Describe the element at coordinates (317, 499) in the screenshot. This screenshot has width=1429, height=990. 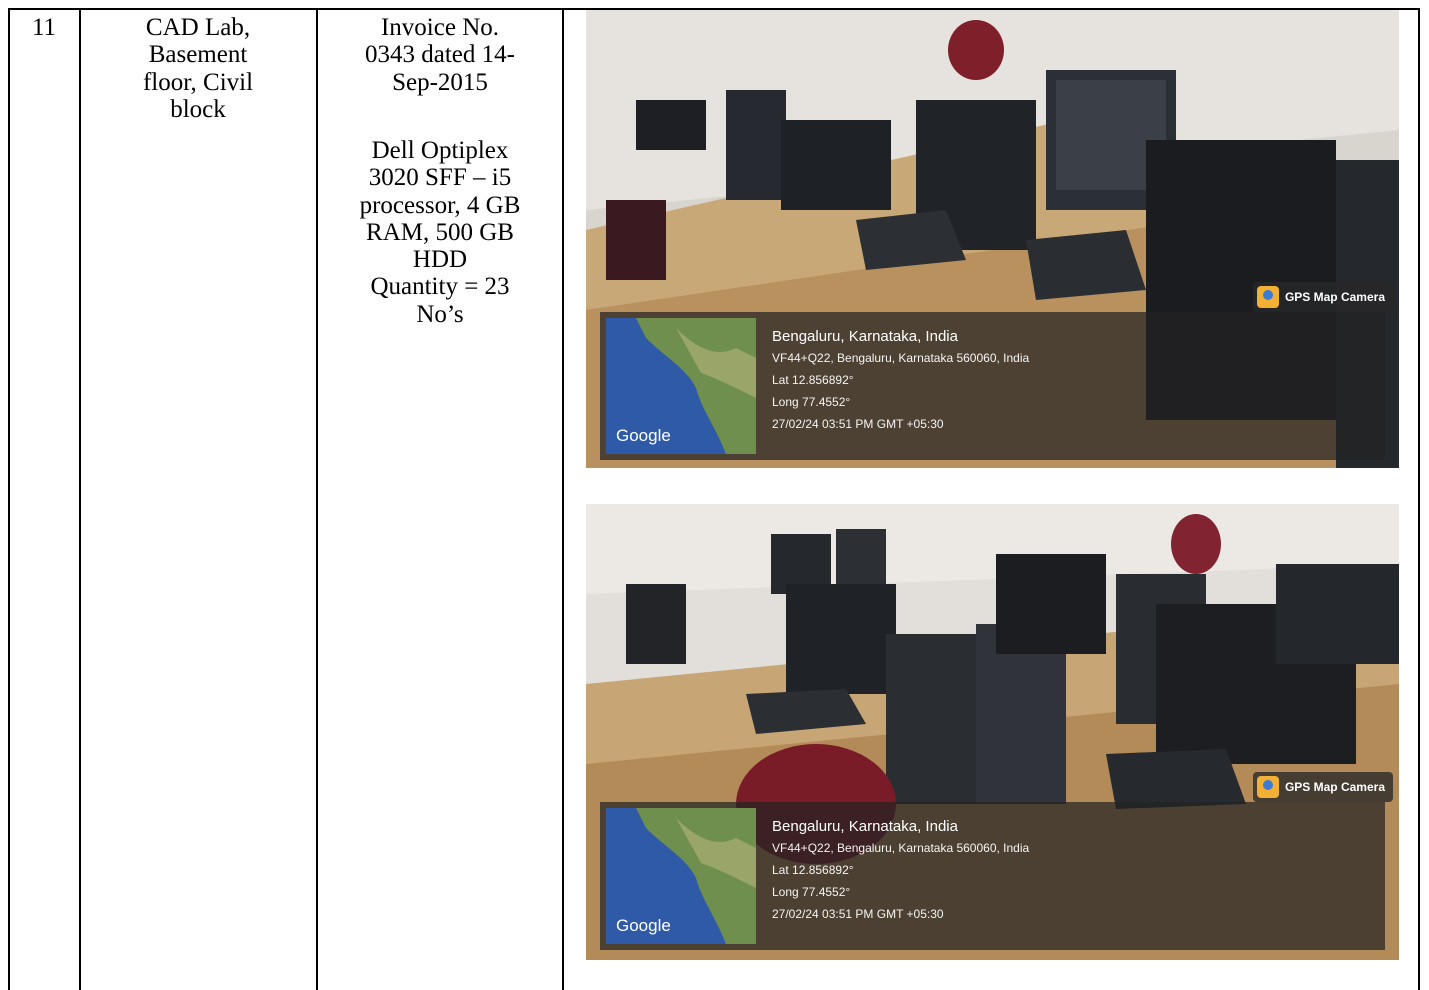
I see `table-border-col2` at that location.